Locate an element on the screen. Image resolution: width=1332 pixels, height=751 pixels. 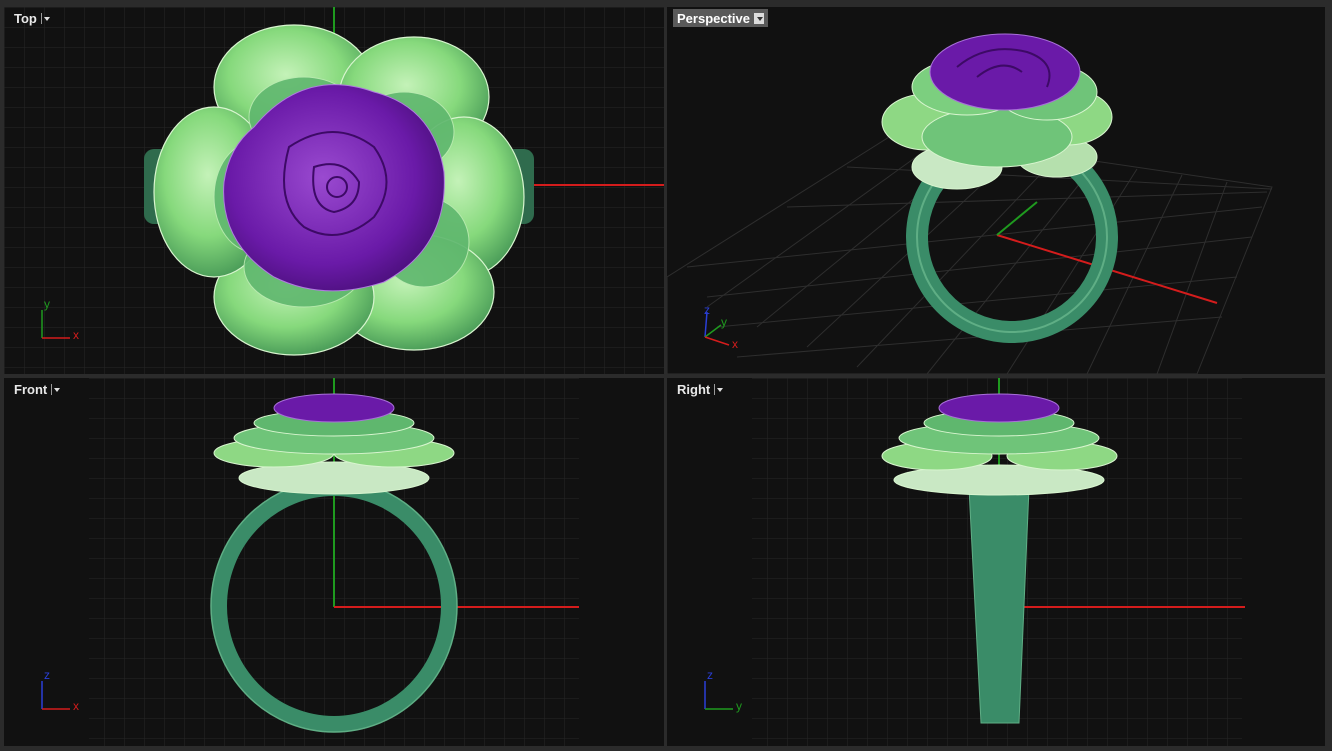
rose-right is located at coordinates (999, 408).